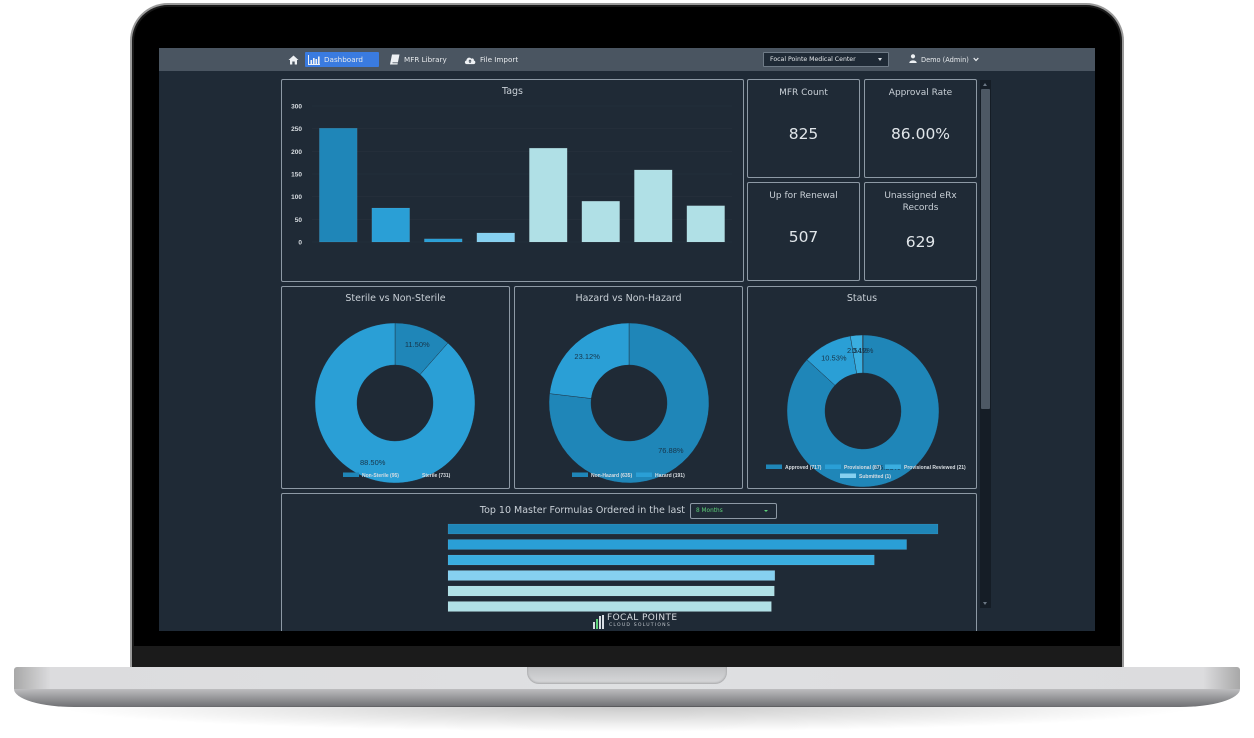 The height and width of the screenshot is (738, 1254). I want to click on stat-value: 507, so click(803, 237).